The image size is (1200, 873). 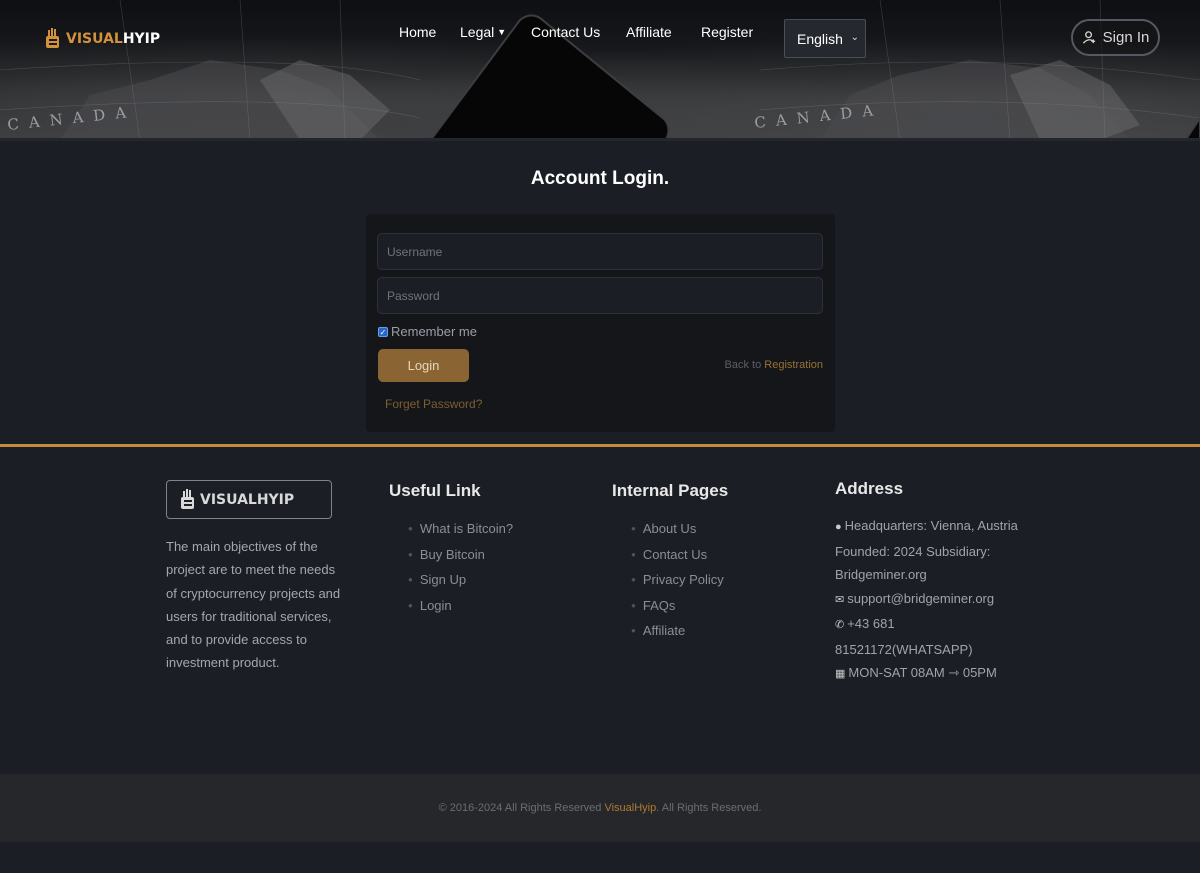 What do you see at coordinates (727, 32) in the screenshot?
I see `nav-register: Register` at bounding box center [727, 32].